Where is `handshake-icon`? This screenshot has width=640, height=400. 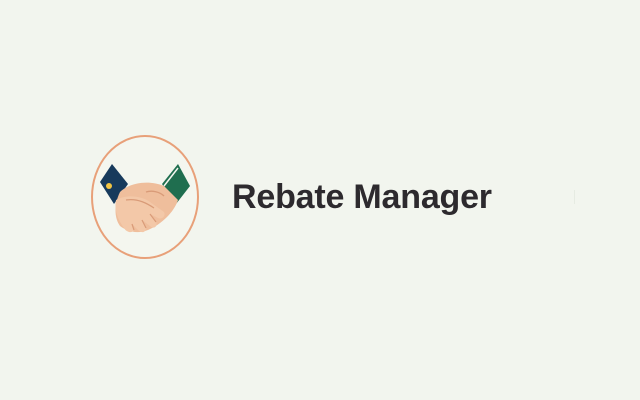
handshake-icon is located at coordinates (145, 197).